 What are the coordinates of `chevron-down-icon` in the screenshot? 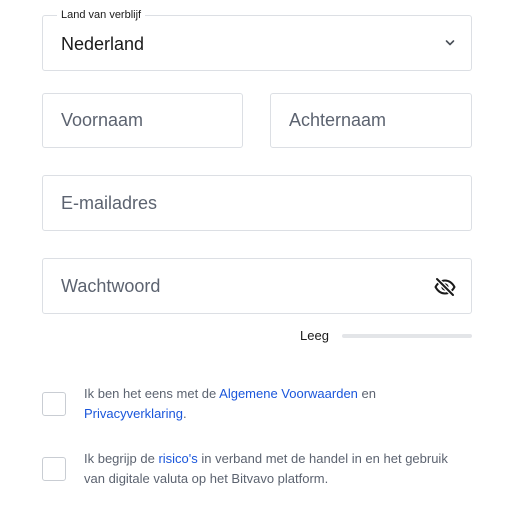 It's located at (450, 43).